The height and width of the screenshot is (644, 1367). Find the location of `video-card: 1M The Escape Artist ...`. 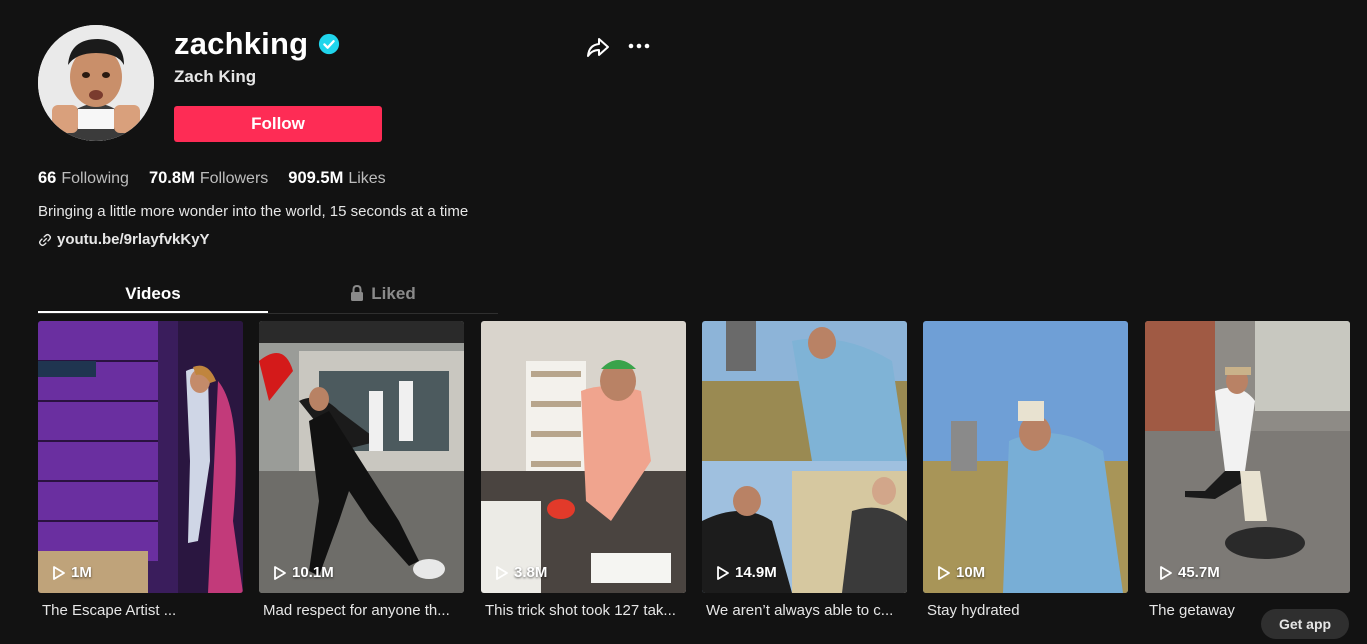

video-card: 1M The Escape Artist ... is located at coordinates (140, 470).